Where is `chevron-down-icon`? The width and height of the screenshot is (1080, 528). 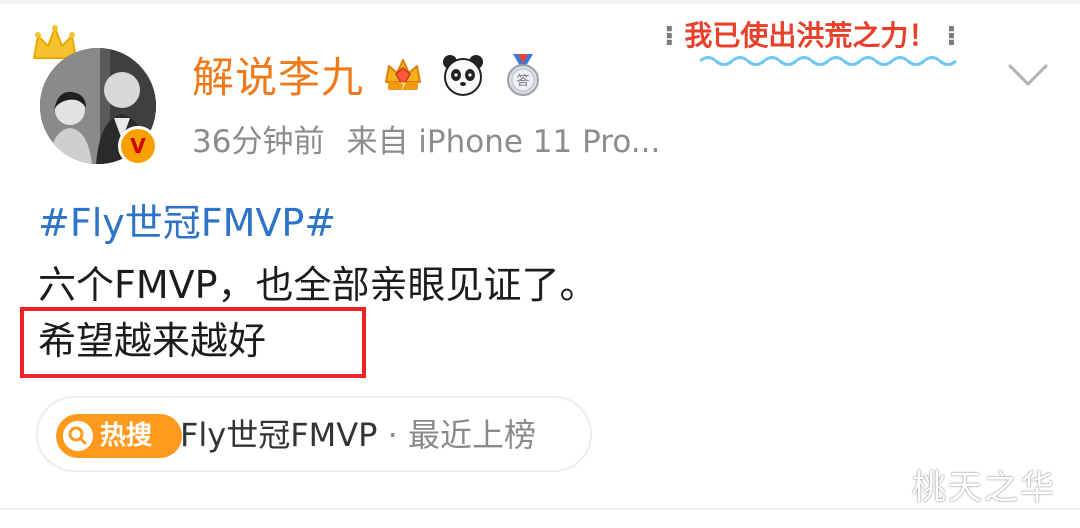
chevron-down-icon is located at coordinates (1028, 75).